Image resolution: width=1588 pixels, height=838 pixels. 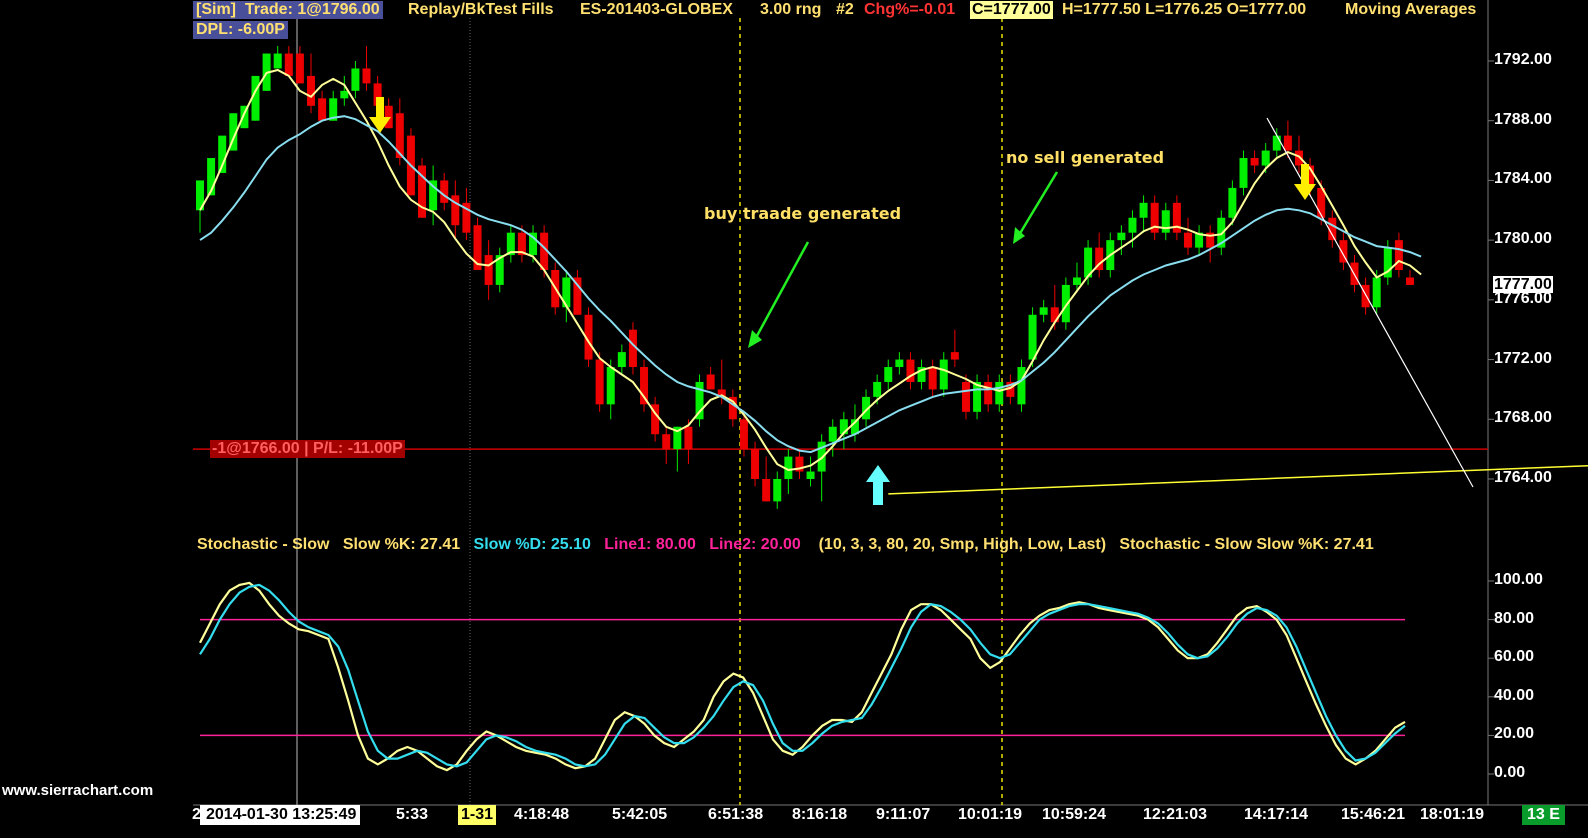 I want to click on price-tick-label: 1764.00, so click(x=1523, y=477).